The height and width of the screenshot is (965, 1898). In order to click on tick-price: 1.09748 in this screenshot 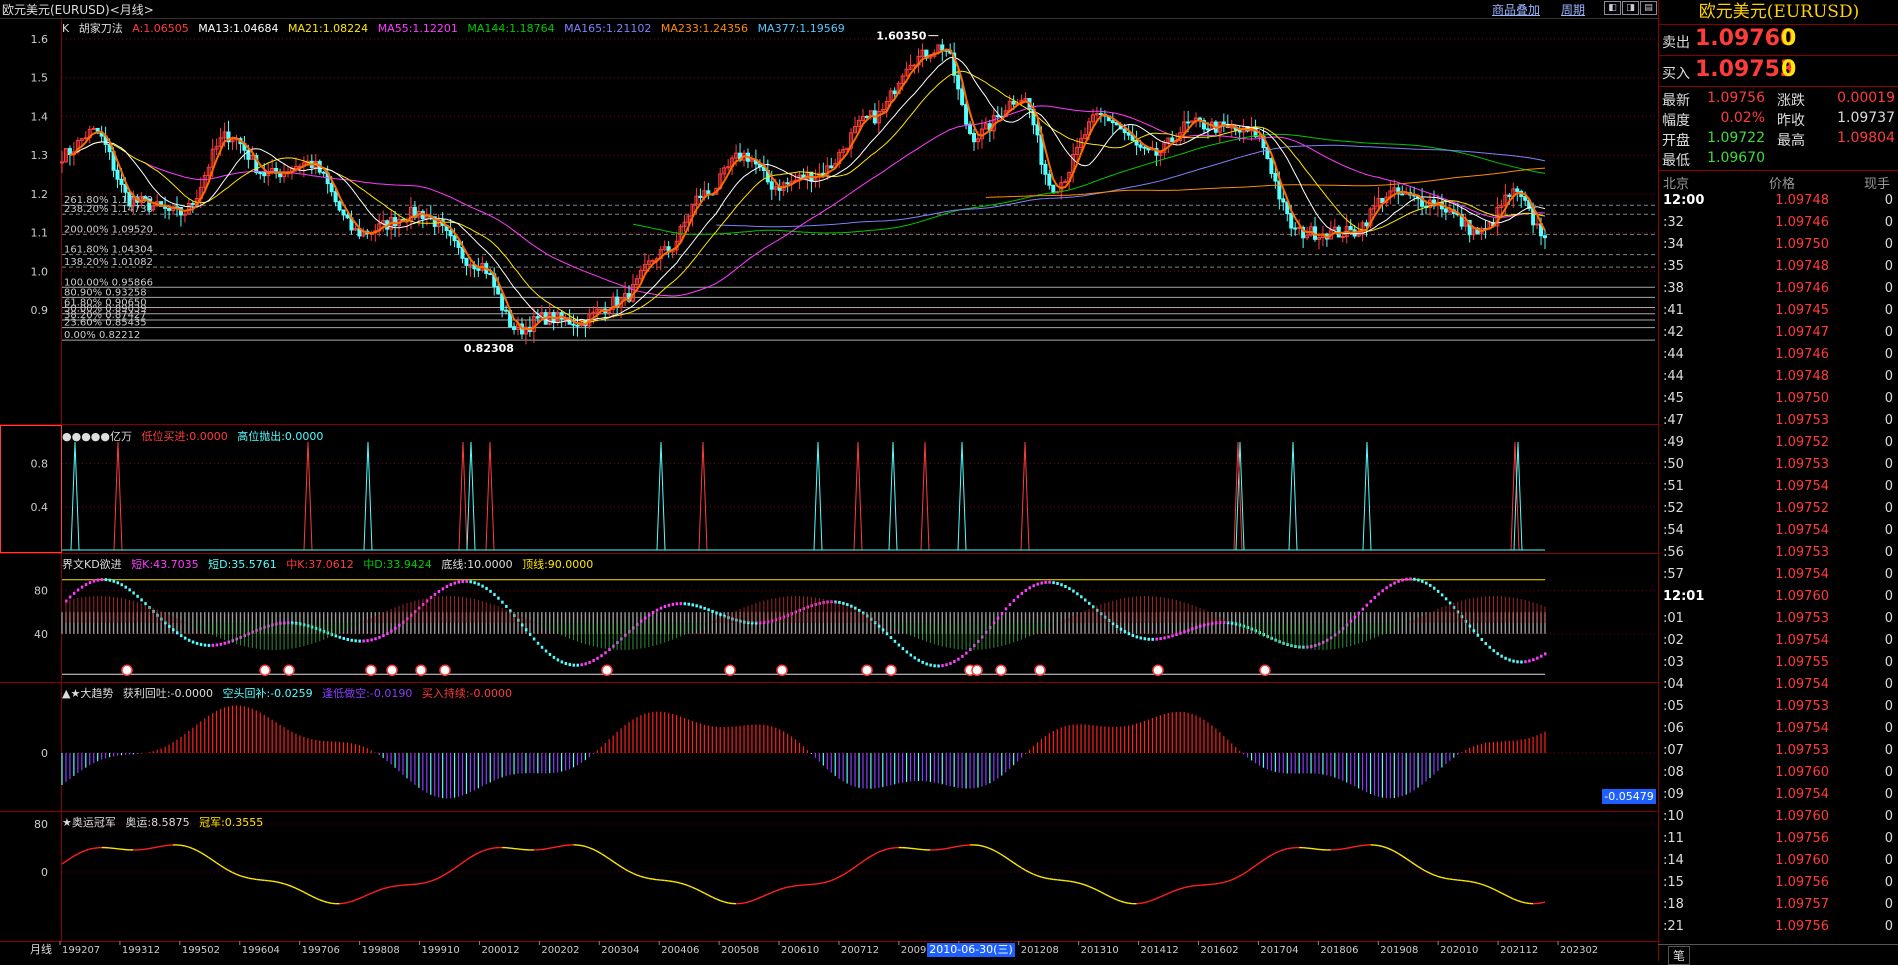, I will do `click(1789, 376)`.